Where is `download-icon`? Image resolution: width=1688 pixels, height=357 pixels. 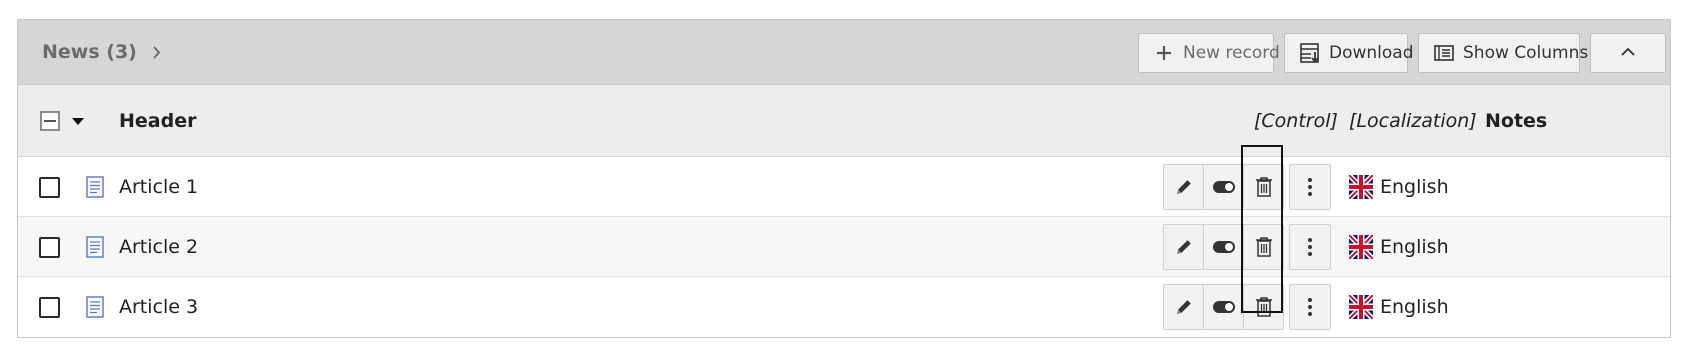 download-icon is located at coordinates (1310, 53).